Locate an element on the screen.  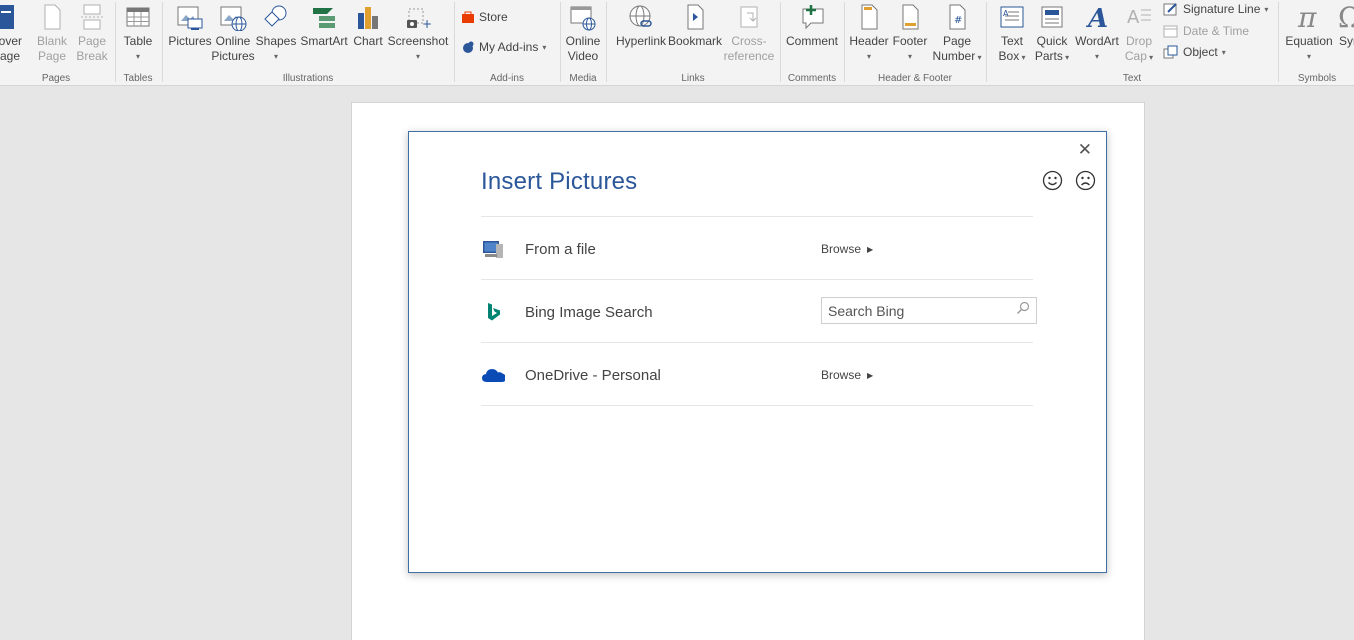
addins-group: Store My Add-ins ▾ Add-ins is located at coordinates (507, 42).